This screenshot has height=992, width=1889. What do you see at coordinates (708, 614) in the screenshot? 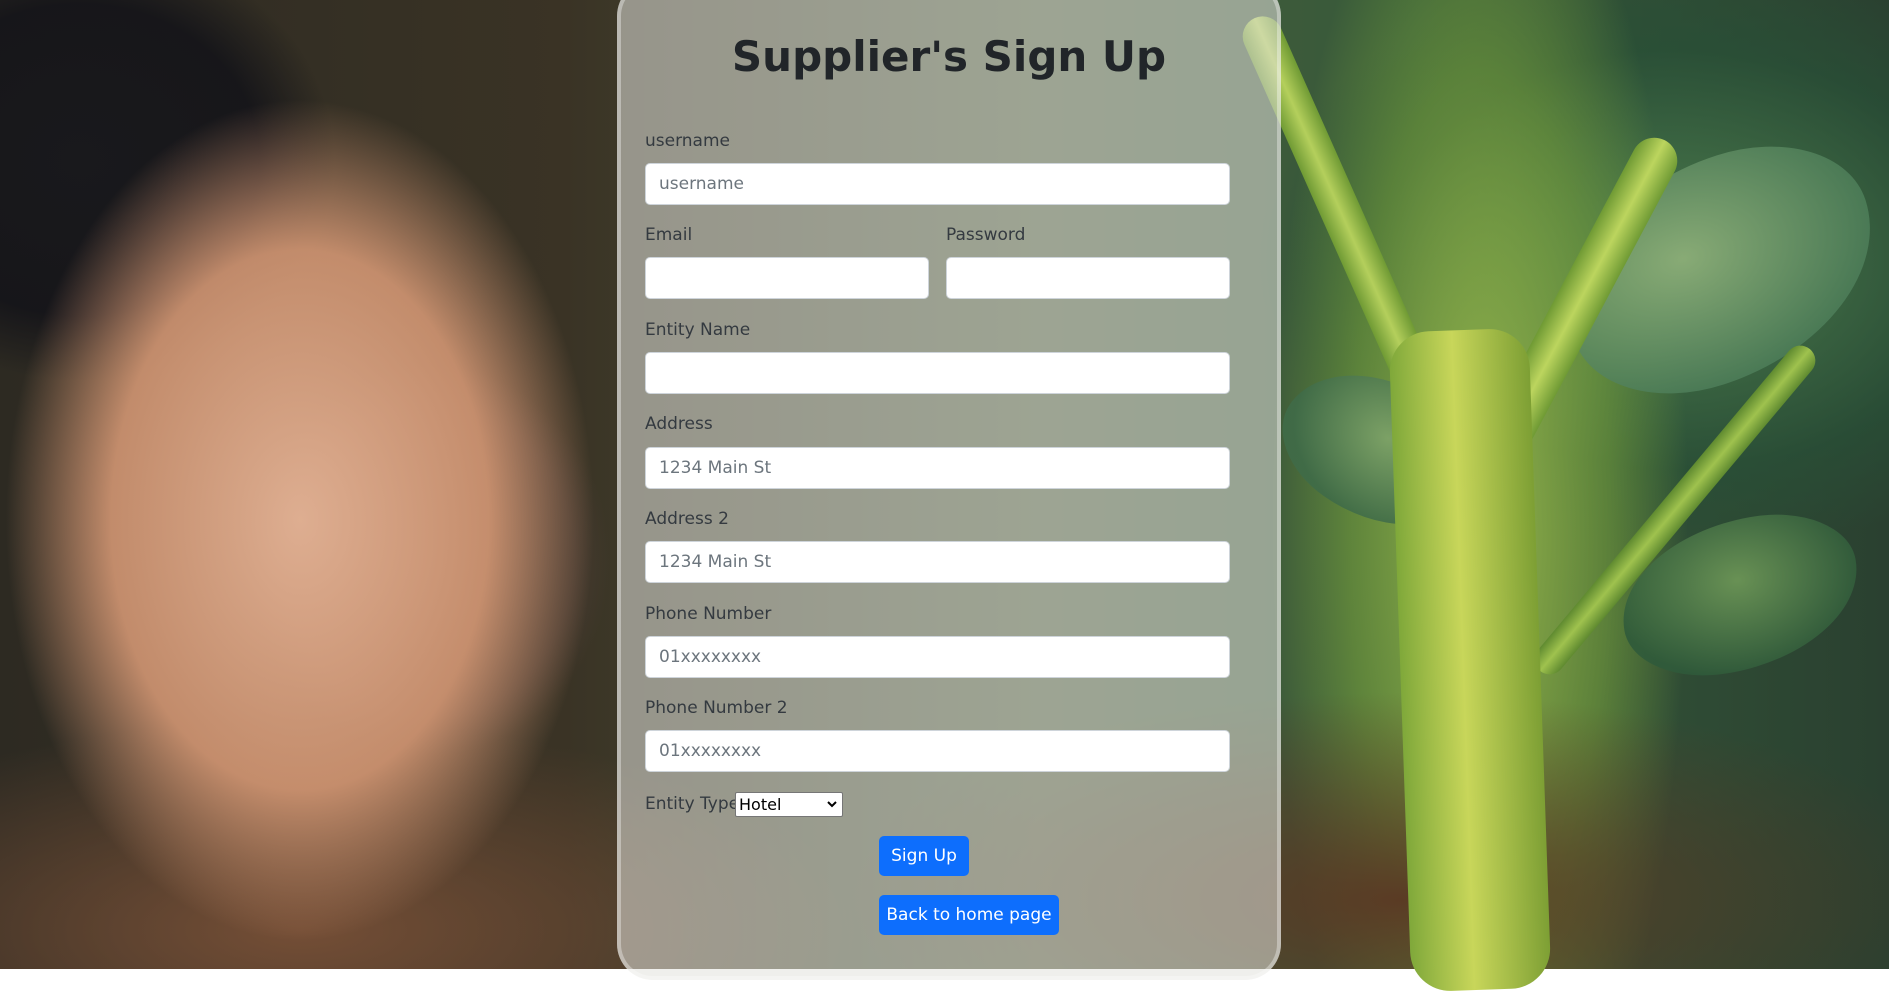
I see `phone-label: Phone Number` at bounding box center [708, 614].